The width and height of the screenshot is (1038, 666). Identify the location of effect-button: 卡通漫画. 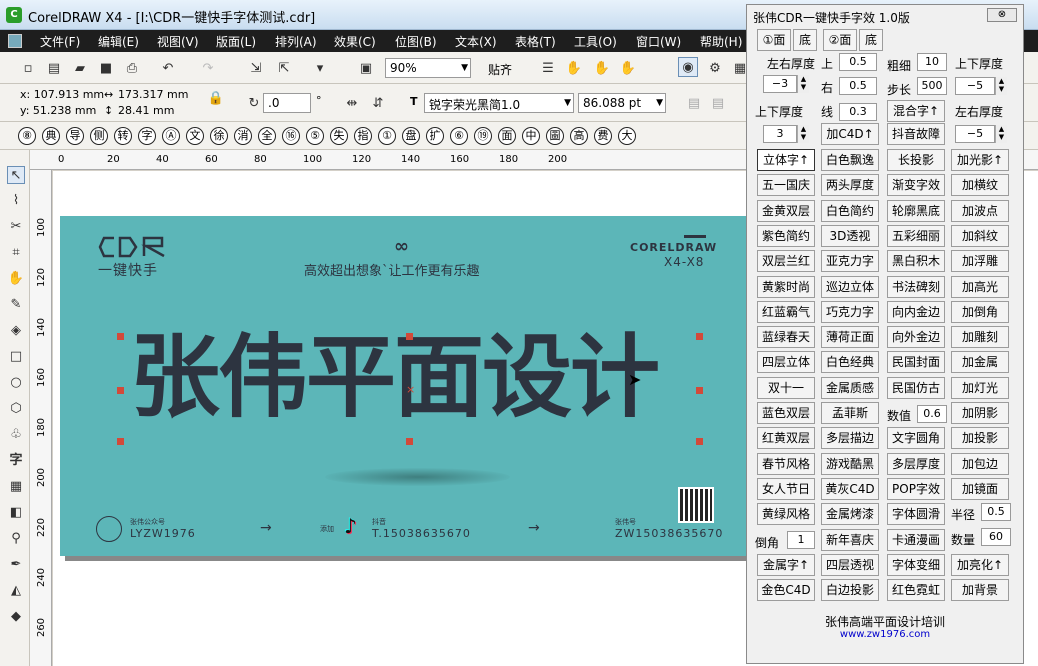
(916, 539).